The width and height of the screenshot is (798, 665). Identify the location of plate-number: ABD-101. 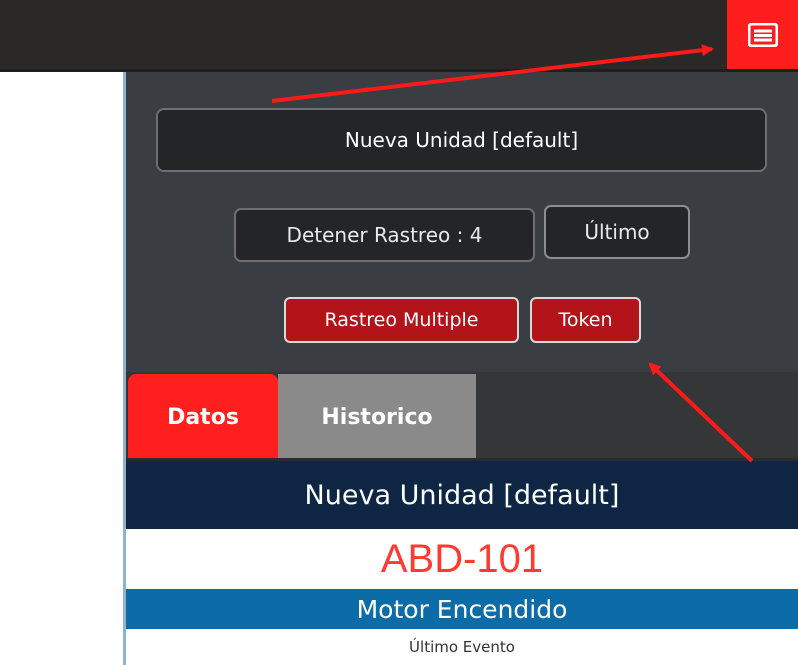
(462, 559).